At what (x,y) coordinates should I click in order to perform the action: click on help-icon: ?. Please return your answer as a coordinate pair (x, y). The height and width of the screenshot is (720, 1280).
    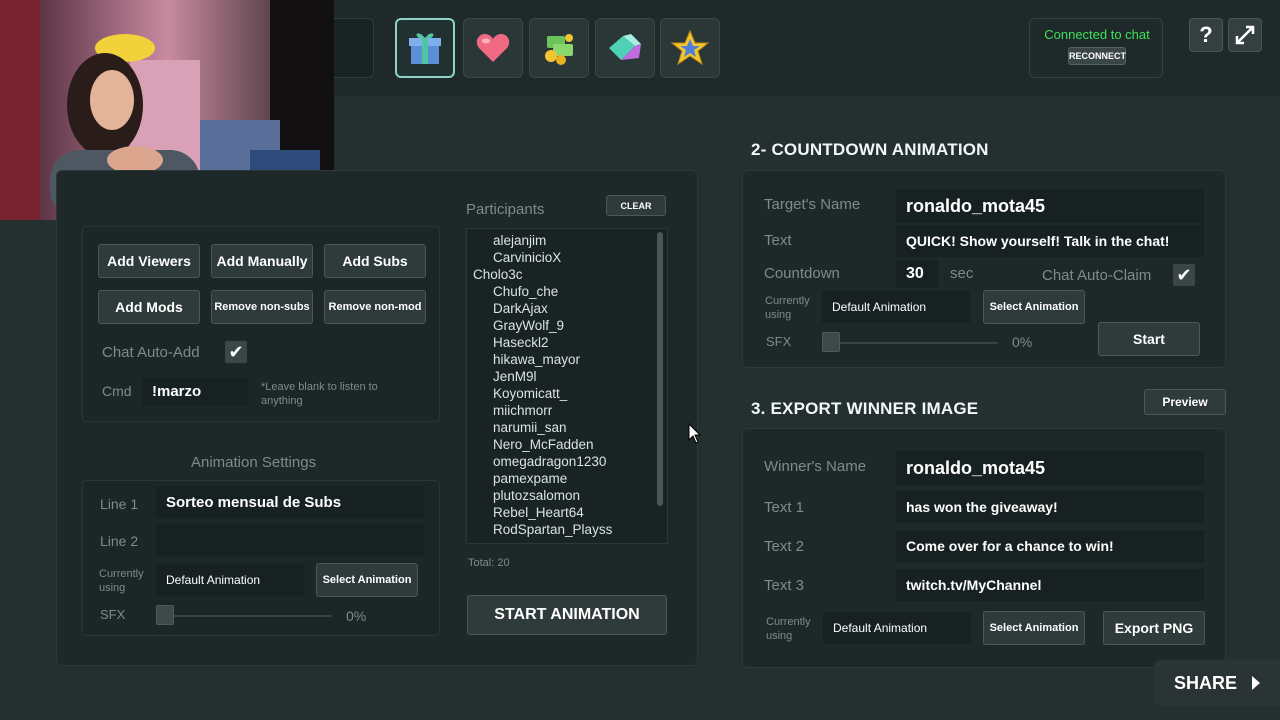
    Looking at the image, I should click on (1206, 34).